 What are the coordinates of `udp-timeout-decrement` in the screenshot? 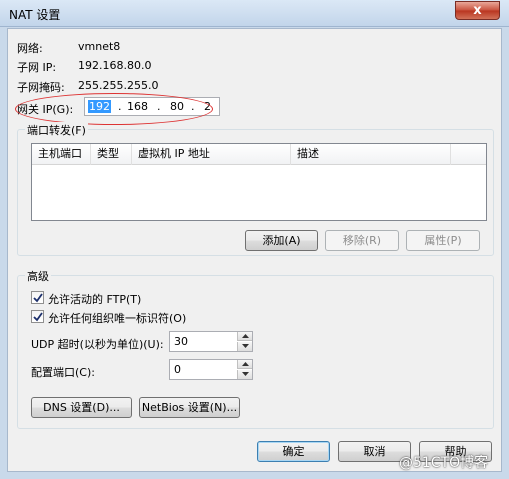 It's located at (244, 346).